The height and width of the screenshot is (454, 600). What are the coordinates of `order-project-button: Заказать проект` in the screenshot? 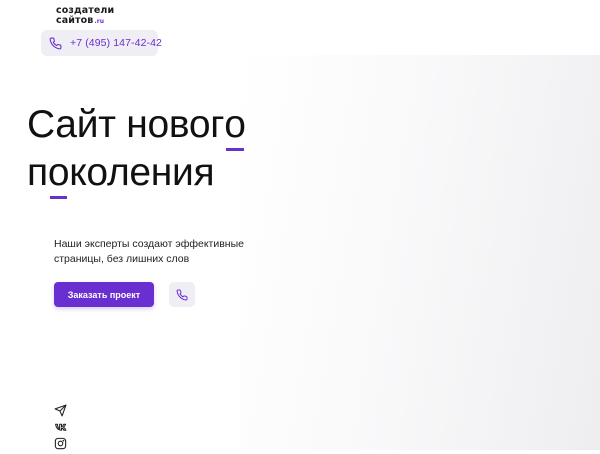 It's located at (104, 294).